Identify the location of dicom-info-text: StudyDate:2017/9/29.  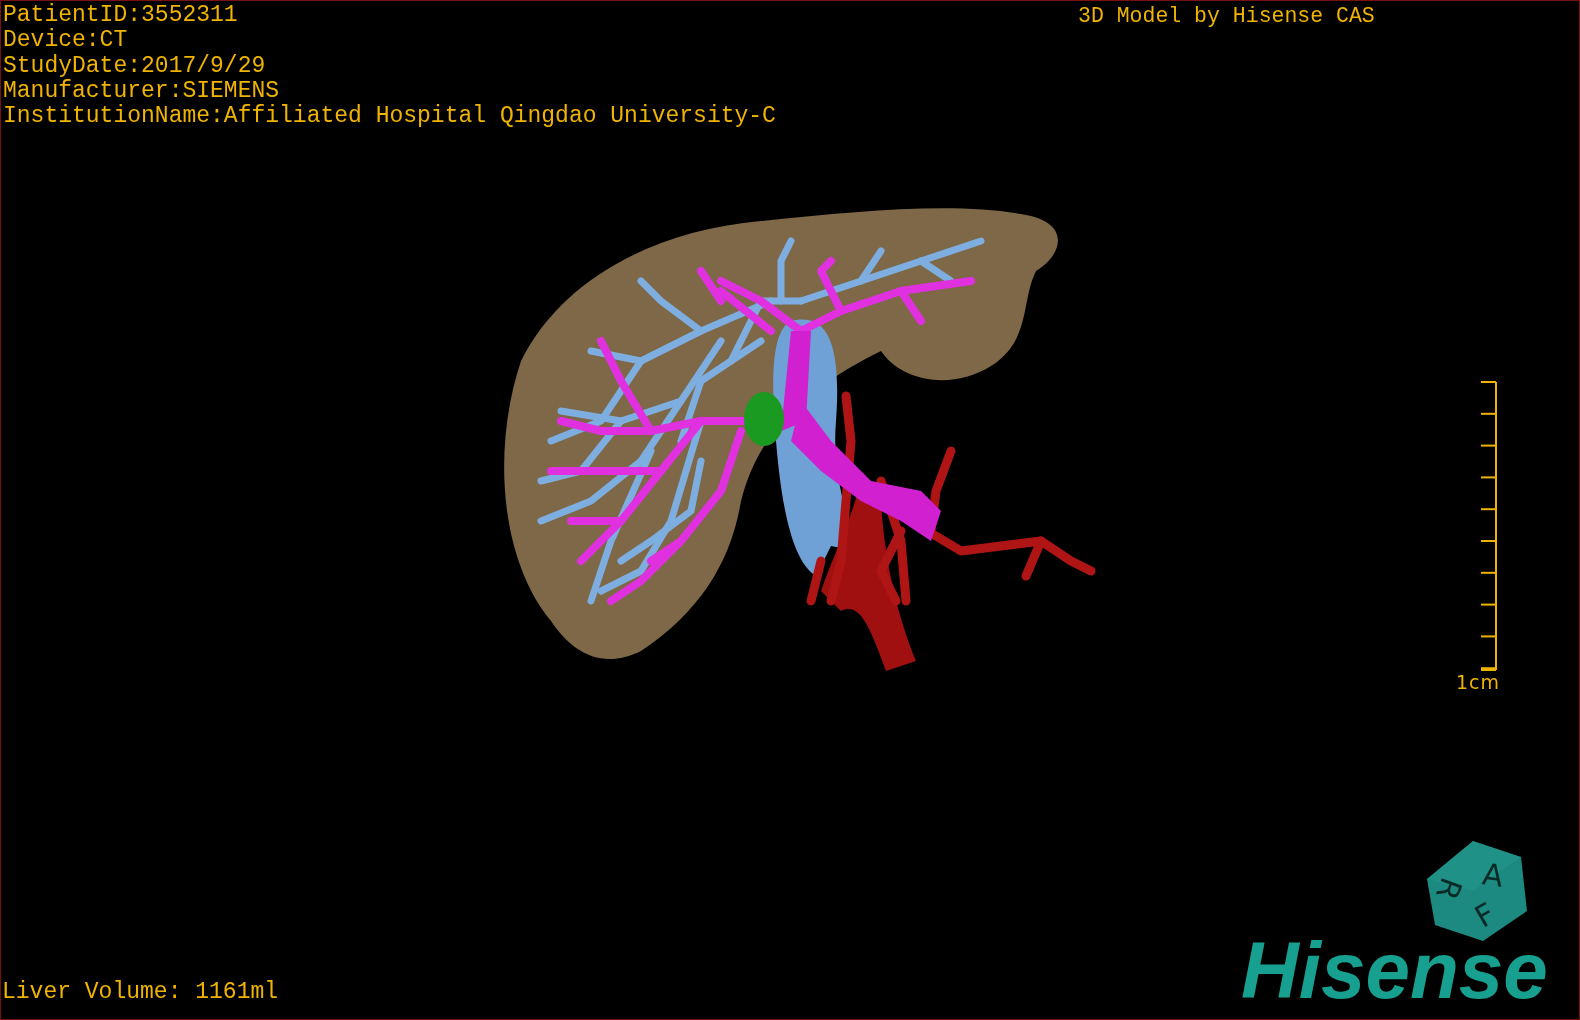
(135, 66).